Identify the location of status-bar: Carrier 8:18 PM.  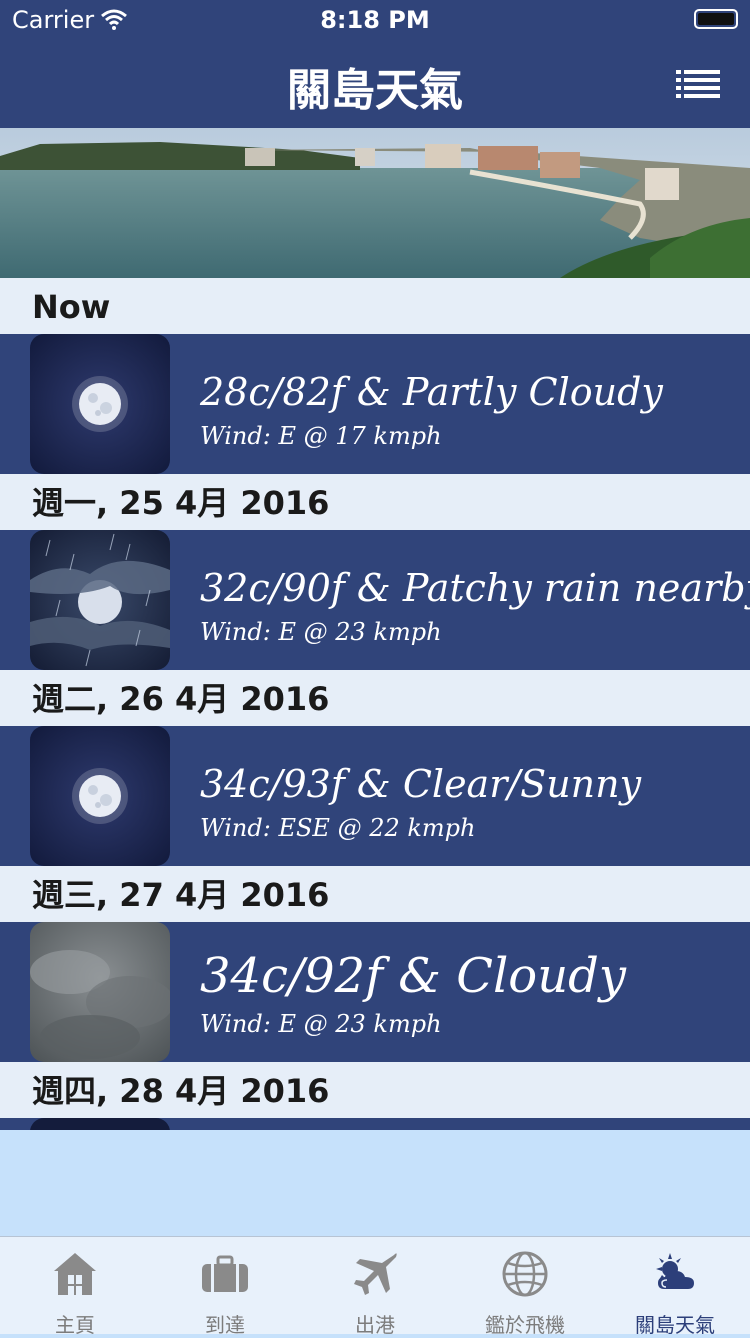
(375, 20).